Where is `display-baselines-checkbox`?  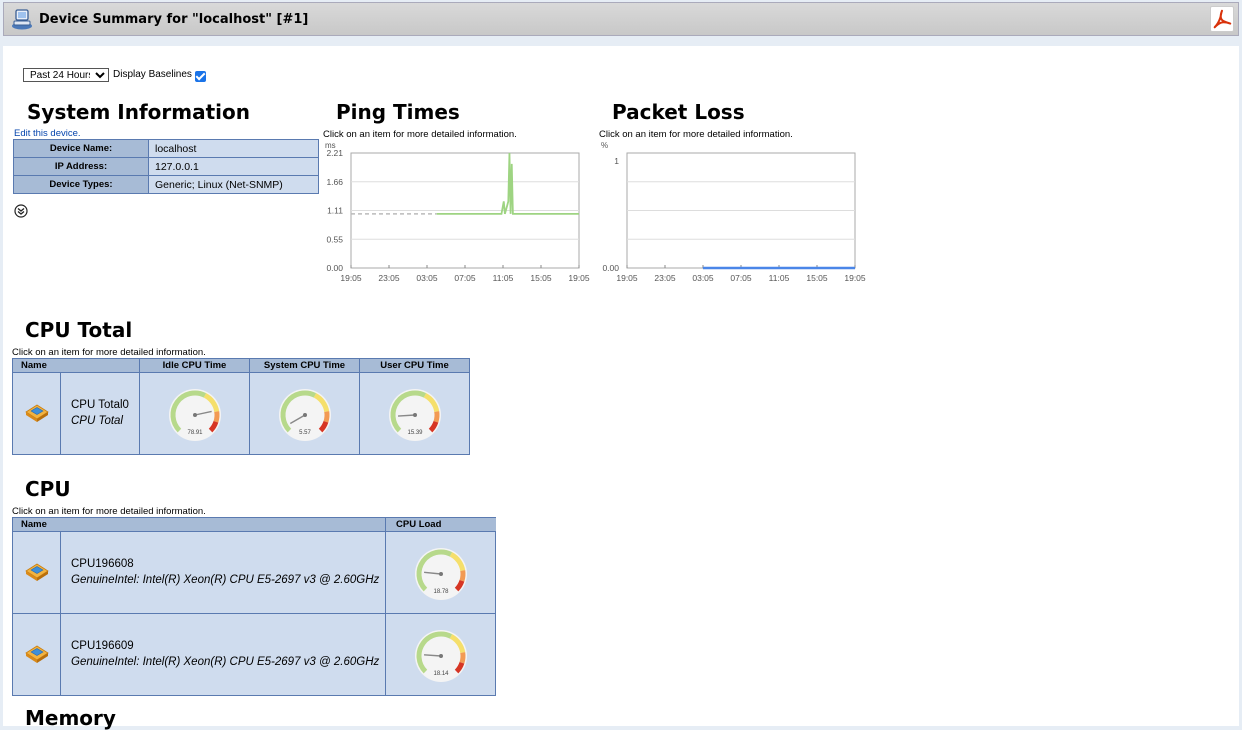 display-baselines-checkbox is located at coordinates (200, 76).